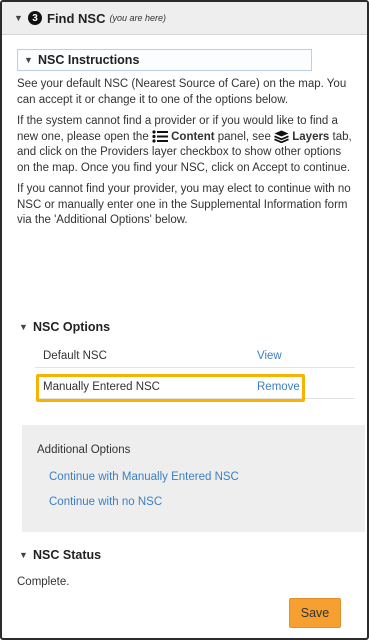  I want to click on step-number-badge: 3, so click(35, 18).